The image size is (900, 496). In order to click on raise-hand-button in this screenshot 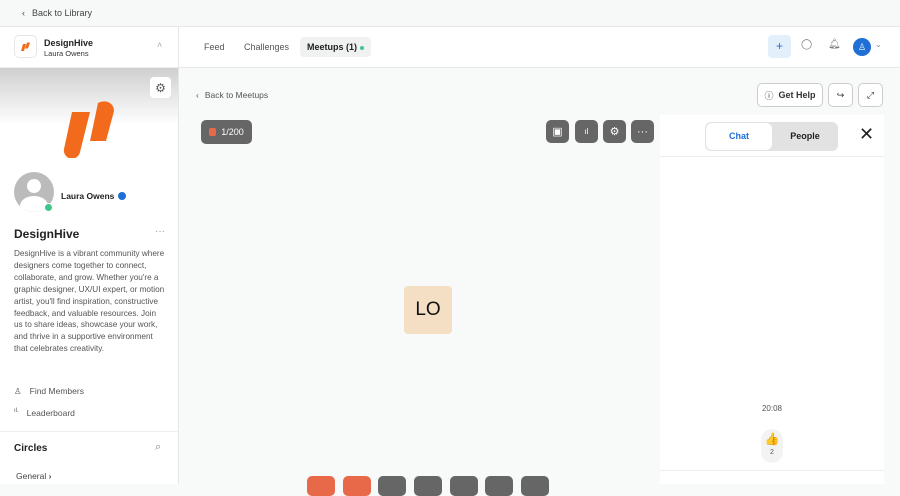, I will do `click(464, 486)`.